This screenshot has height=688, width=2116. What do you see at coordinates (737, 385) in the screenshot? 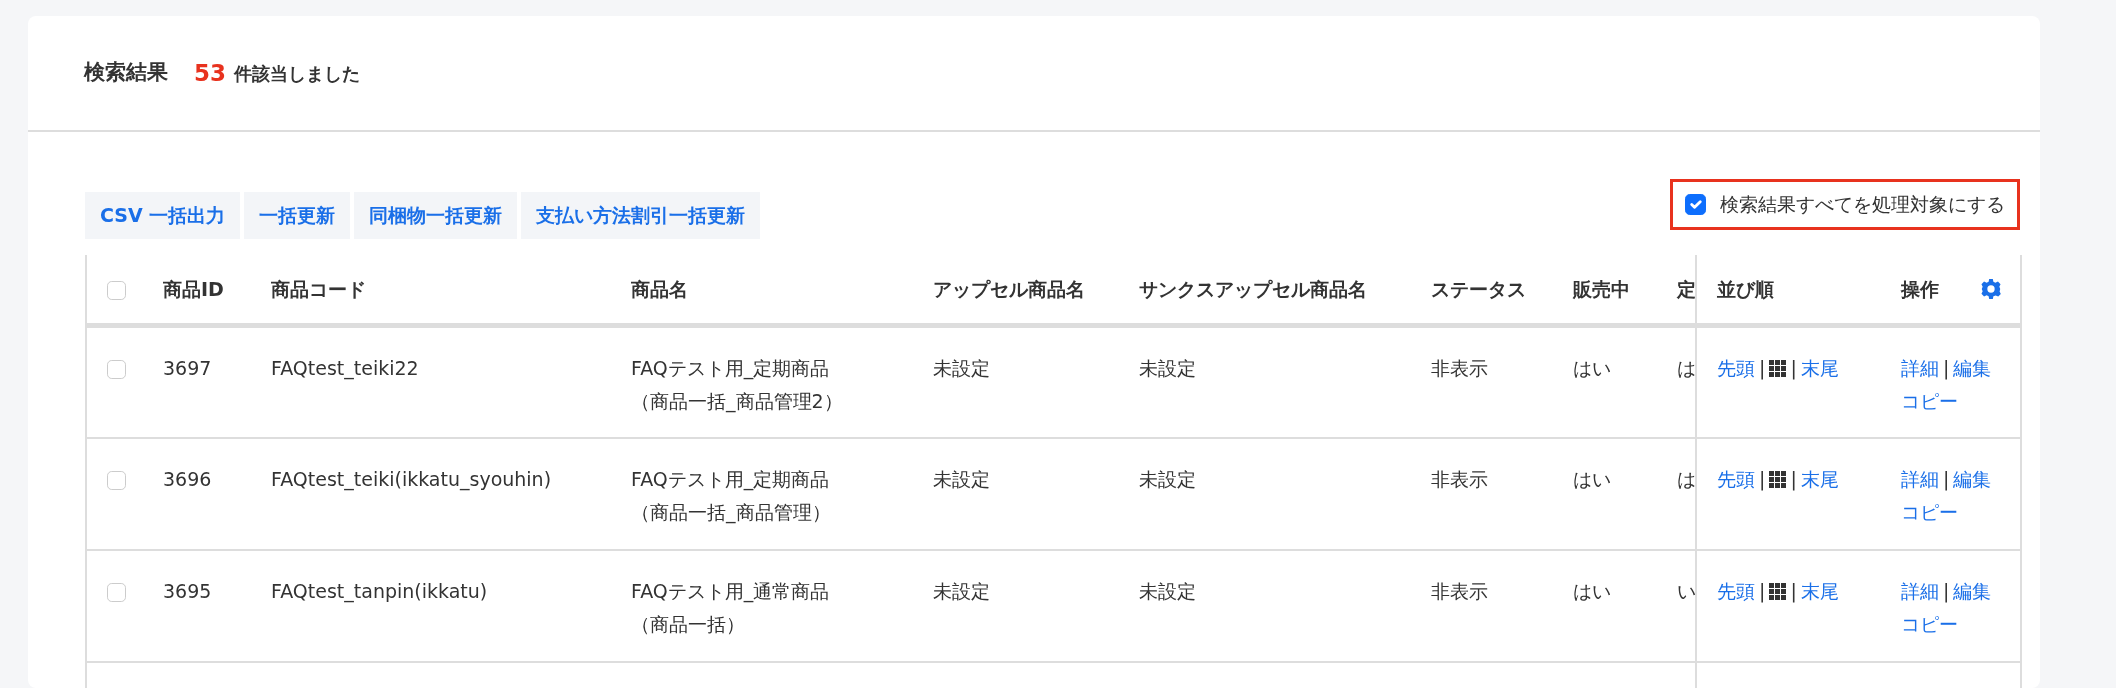
I see `table-cell: FAQテスト用_定期商品 （商品一括_商品管理2）` at bounding box center [737, 385].